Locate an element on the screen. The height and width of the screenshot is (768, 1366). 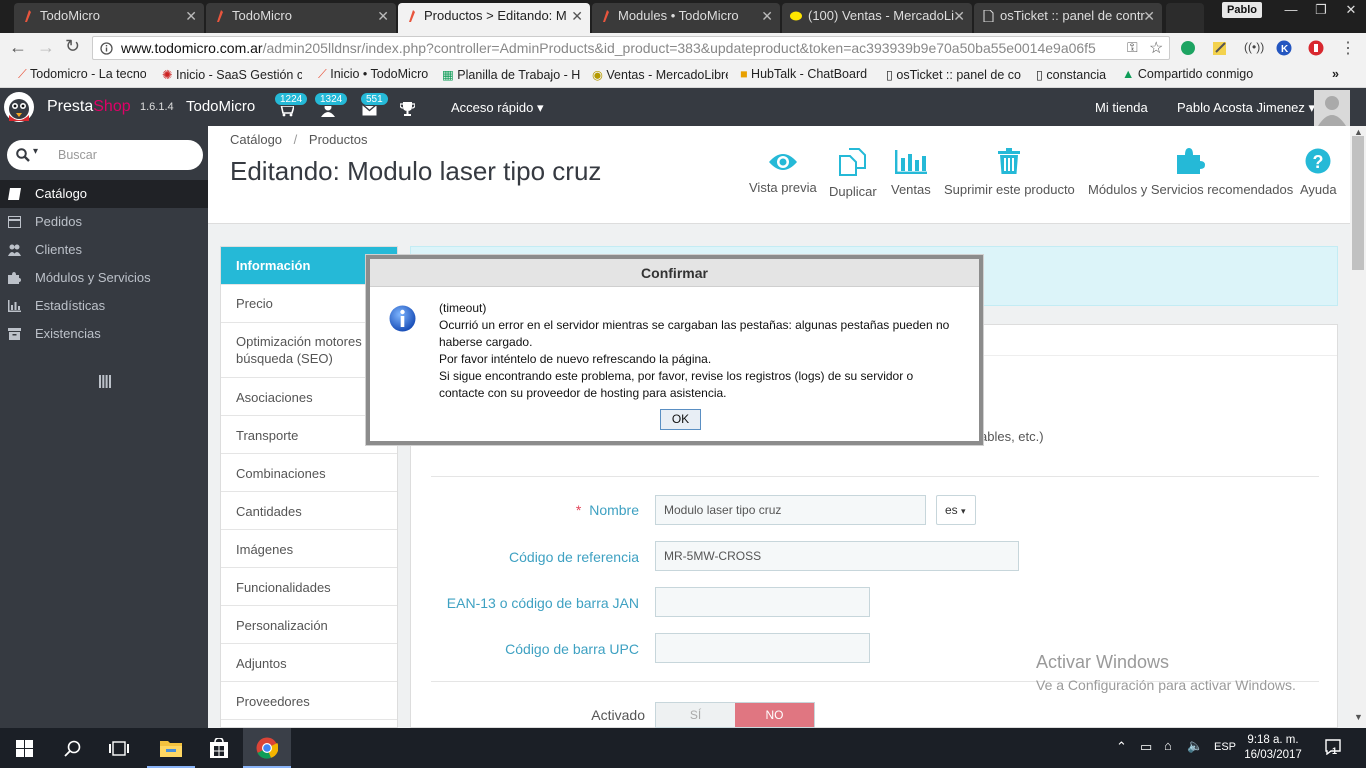
language-select: es ▾ is located at coordinates (956, 510).